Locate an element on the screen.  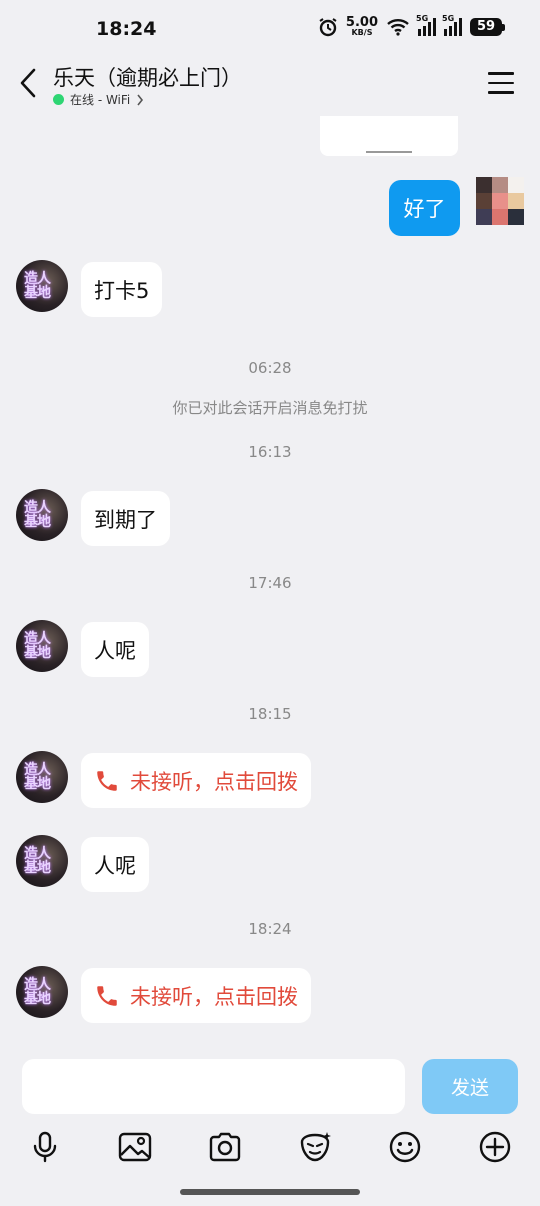
signal-sim1-icon: 5G is located at coordinates (426, 25).